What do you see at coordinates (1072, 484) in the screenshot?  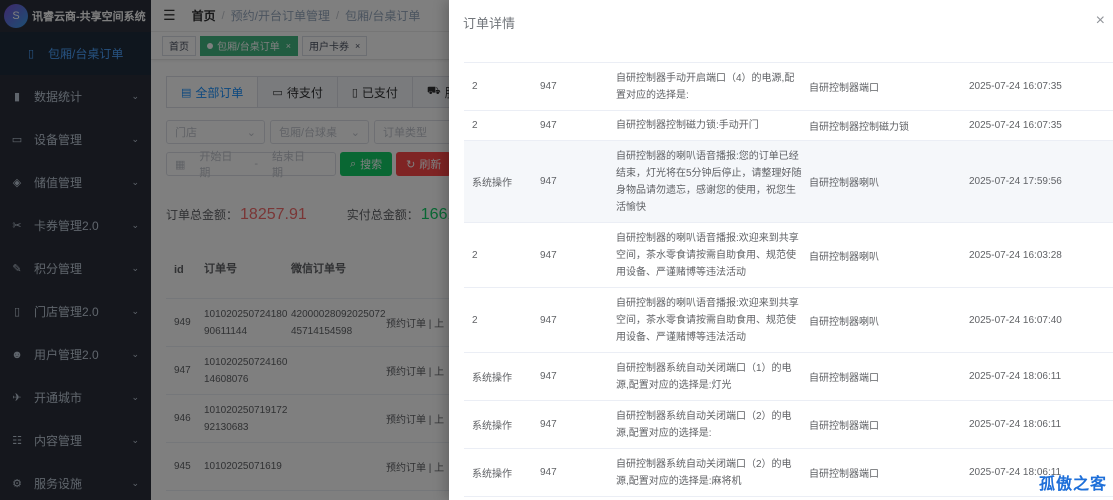 I see `watermark: 孤傲之客` at bounding box center [1072, 484].